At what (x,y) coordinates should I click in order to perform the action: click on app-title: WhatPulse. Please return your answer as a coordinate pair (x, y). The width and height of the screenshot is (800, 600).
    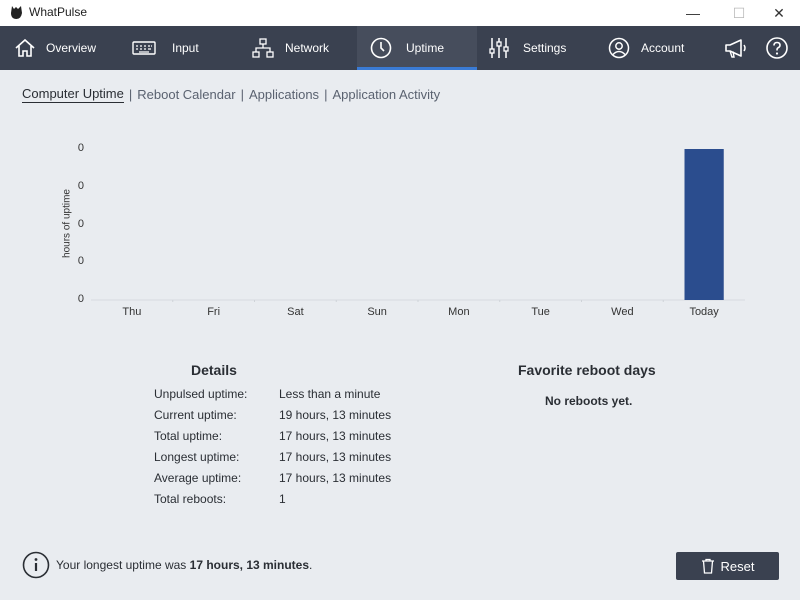
    Looking at the image, I should click on (58, 12).